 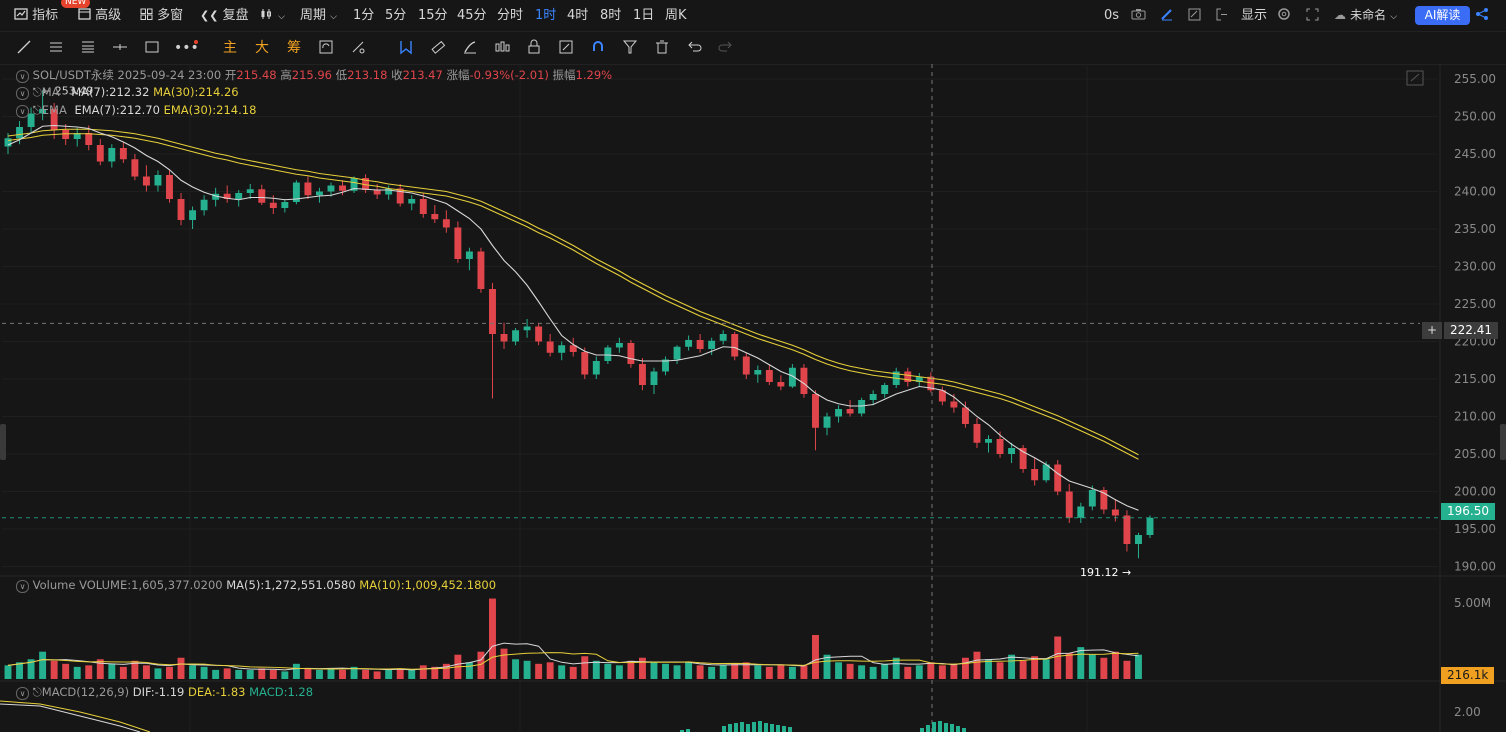 What do you see at coordinates (1442, 15) in the screenshot?
I see `ai-analysis-button: AI解读` at bounding box center [1442, 15].